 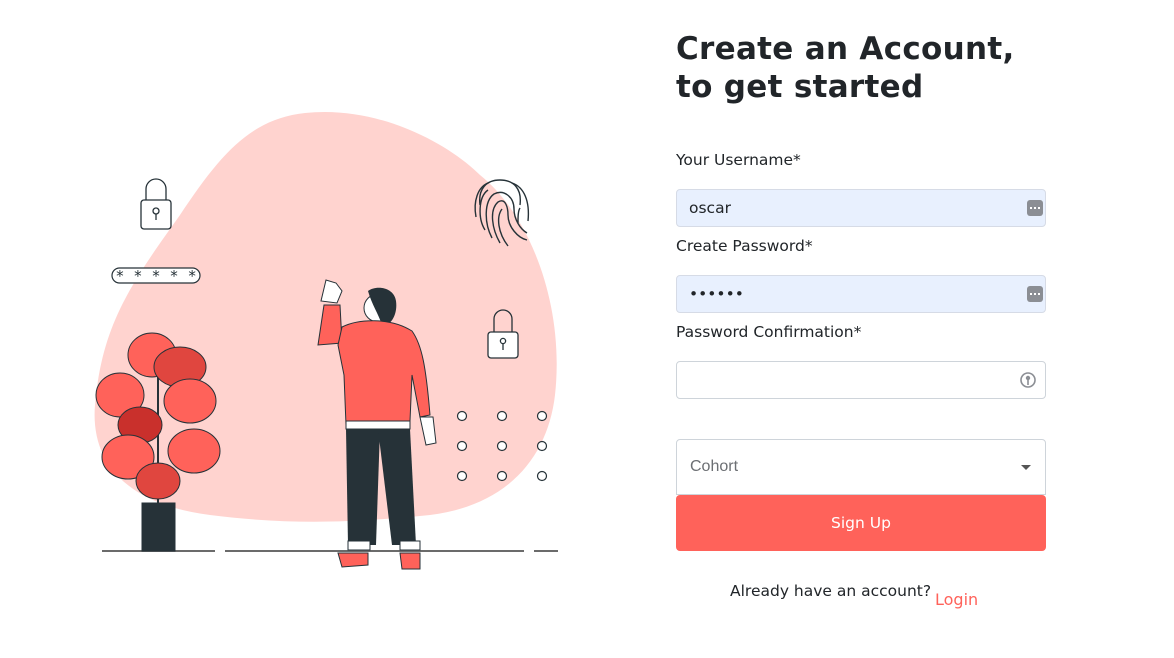 I want to click on username-label: Your Username*, so click(x=738, y=160).